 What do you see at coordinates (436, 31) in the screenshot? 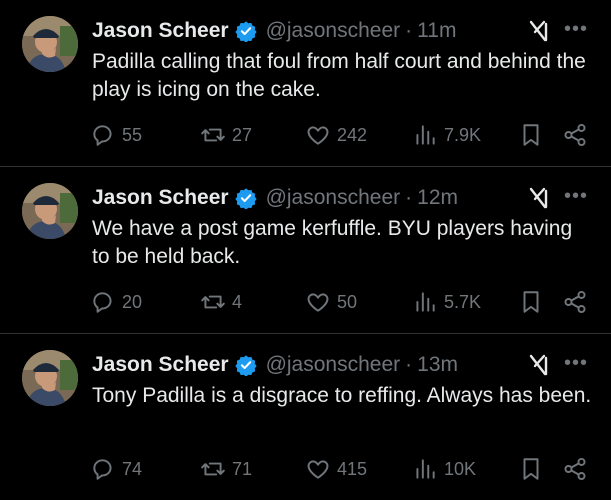
I see `timestamp: 11m` at bounding box center [436, 31].